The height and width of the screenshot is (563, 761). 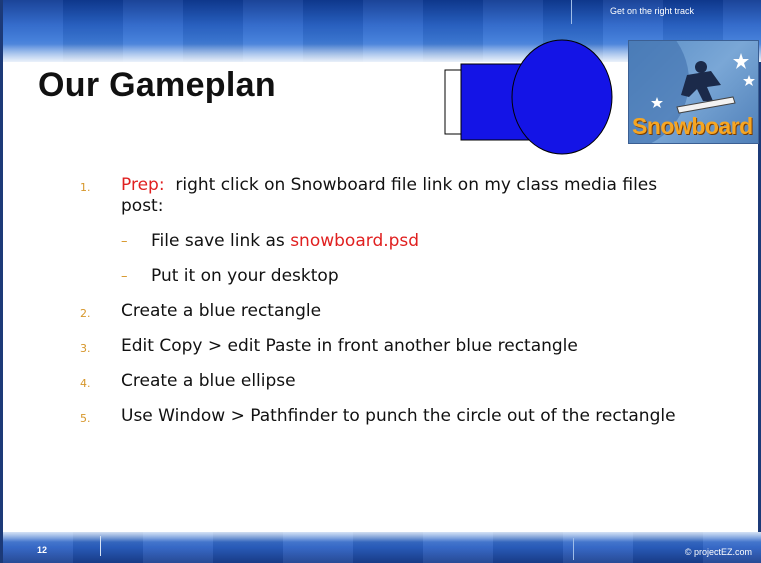 I want to click on filename-text: snowboard.psd, so click(x=355, y=241).